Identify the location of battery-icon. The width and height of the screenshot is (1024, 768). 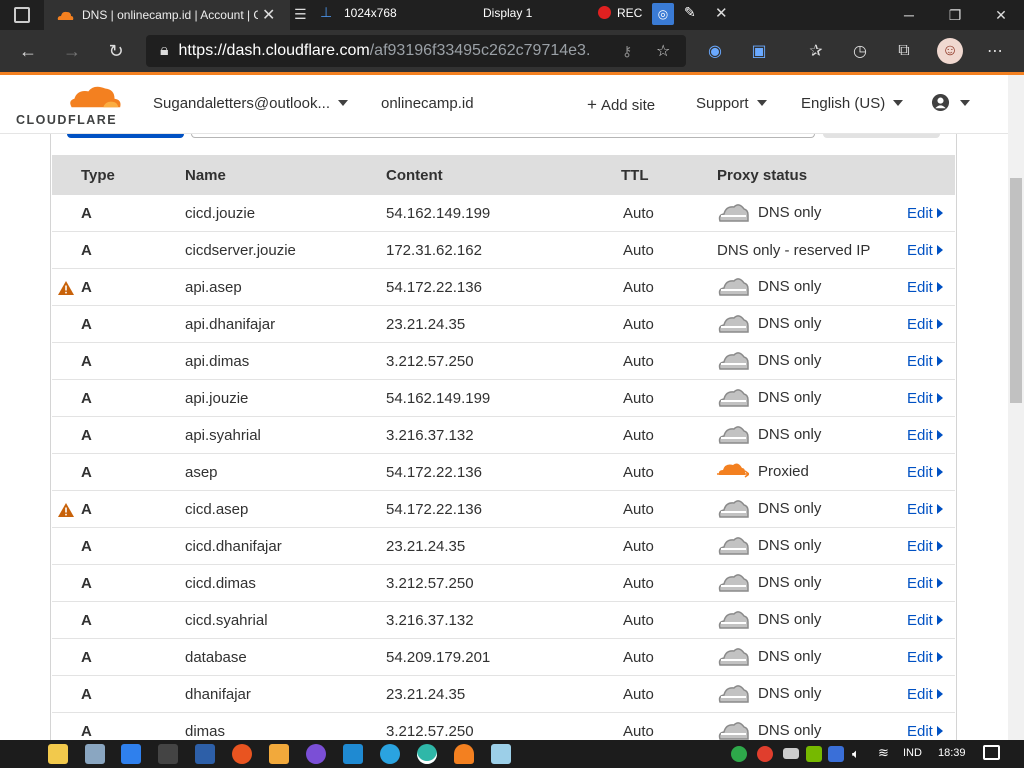
(791, 753).